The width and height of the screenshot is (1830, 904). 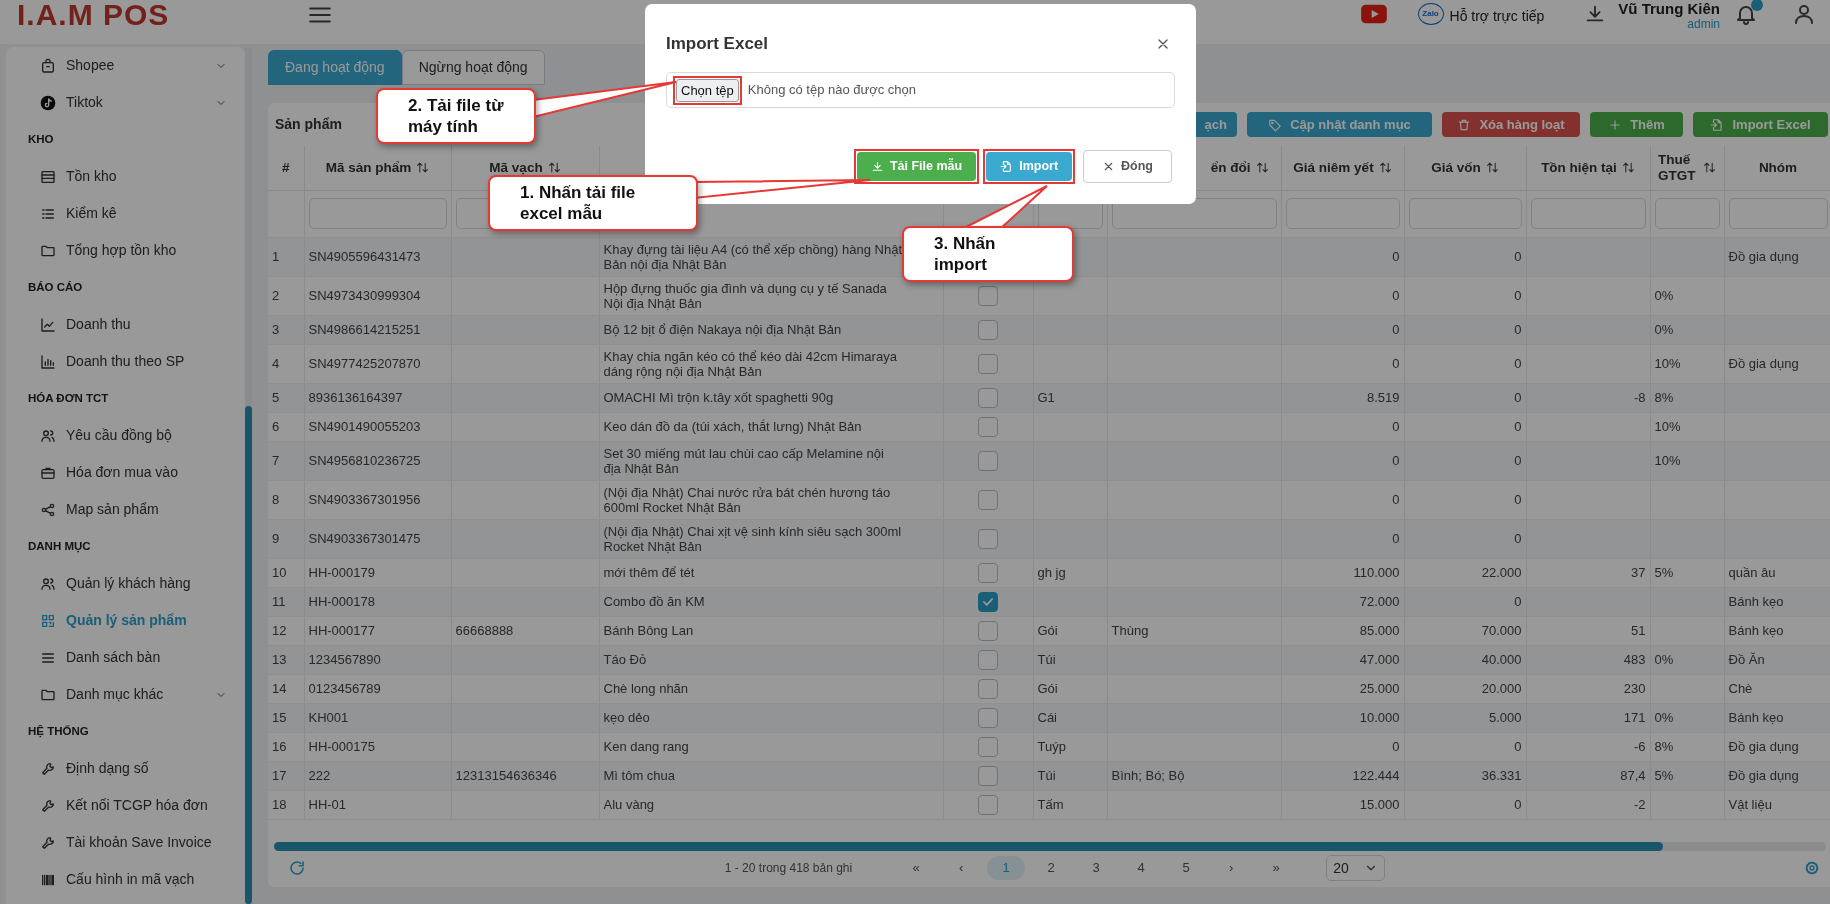 I want to click on column-header: Thuế GTGT, so click(x=1687, y=167).